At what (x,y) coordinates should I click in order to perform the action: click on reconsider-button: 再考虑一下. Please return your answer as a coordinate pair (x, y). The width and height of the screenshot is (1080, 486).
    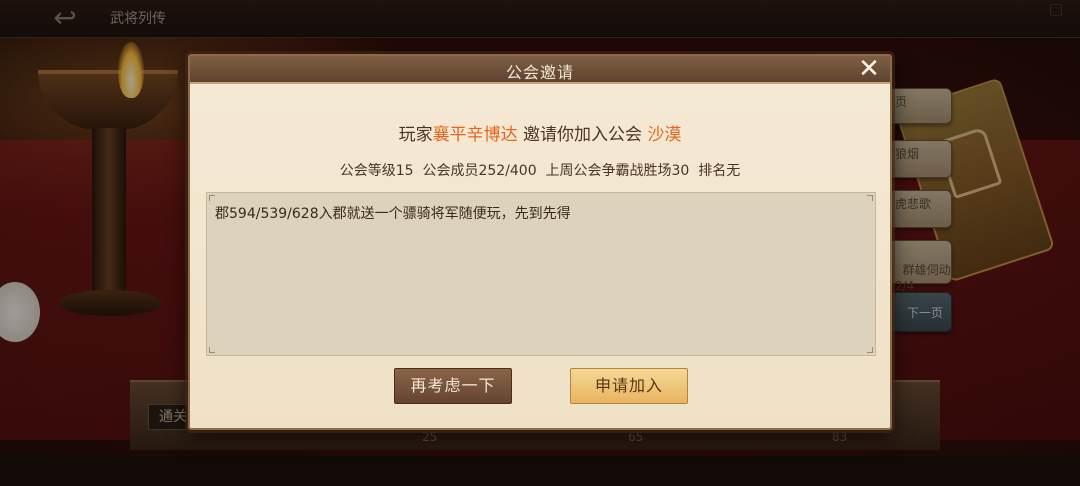
    Looking at the image, I should click on (453, 386).